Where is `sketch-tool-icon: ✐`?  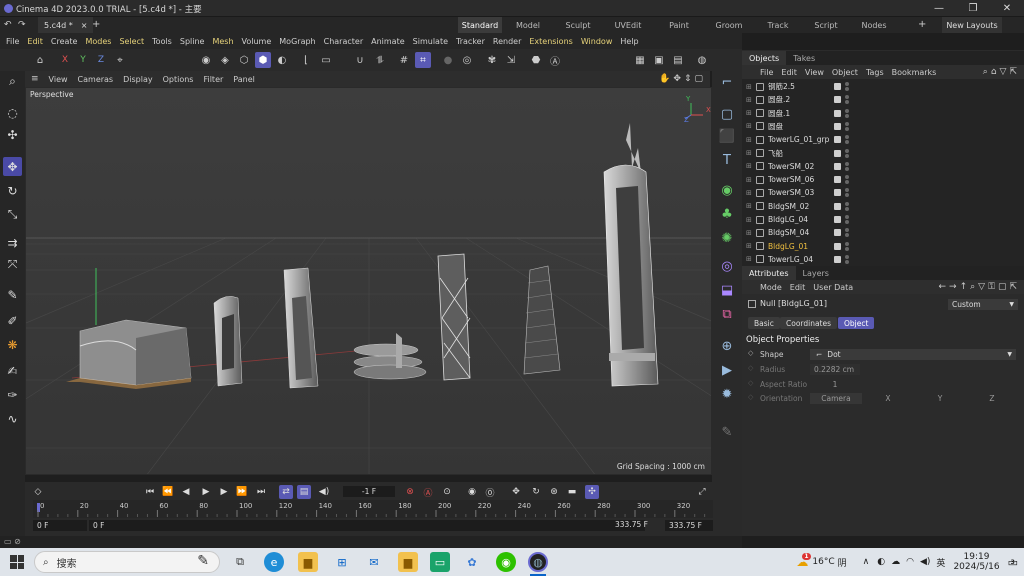
sketch-tool-icon: ✐ is located at coordinates (12, 320).